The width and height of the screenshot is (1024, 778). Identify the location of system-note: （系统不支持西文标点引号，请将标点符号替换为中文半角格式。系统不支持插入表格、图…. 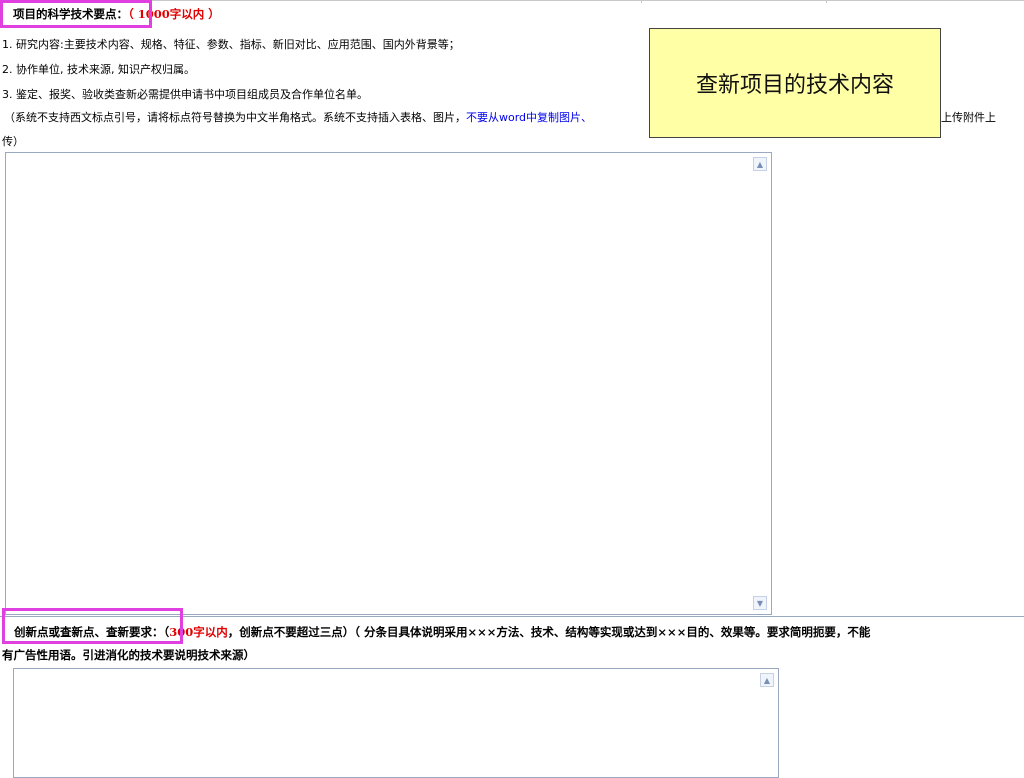
(324, 117).